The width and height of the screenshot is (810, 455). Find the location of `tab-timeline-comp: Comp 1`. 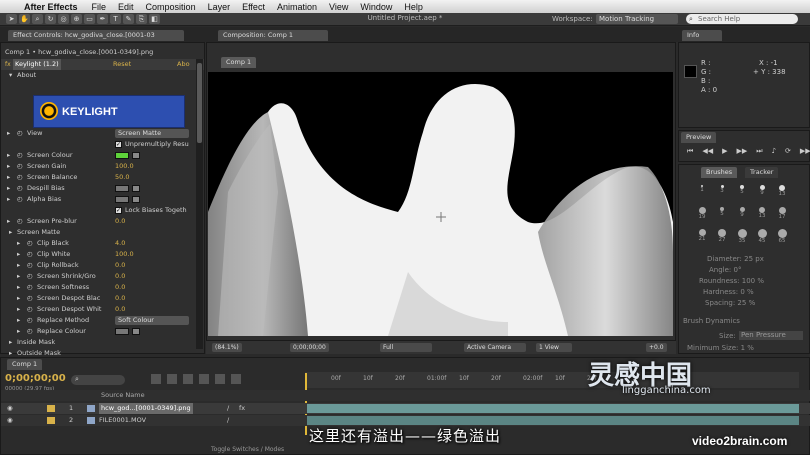

tab-timeline-comp: Comp 1 is located at coordinates (25, 364).